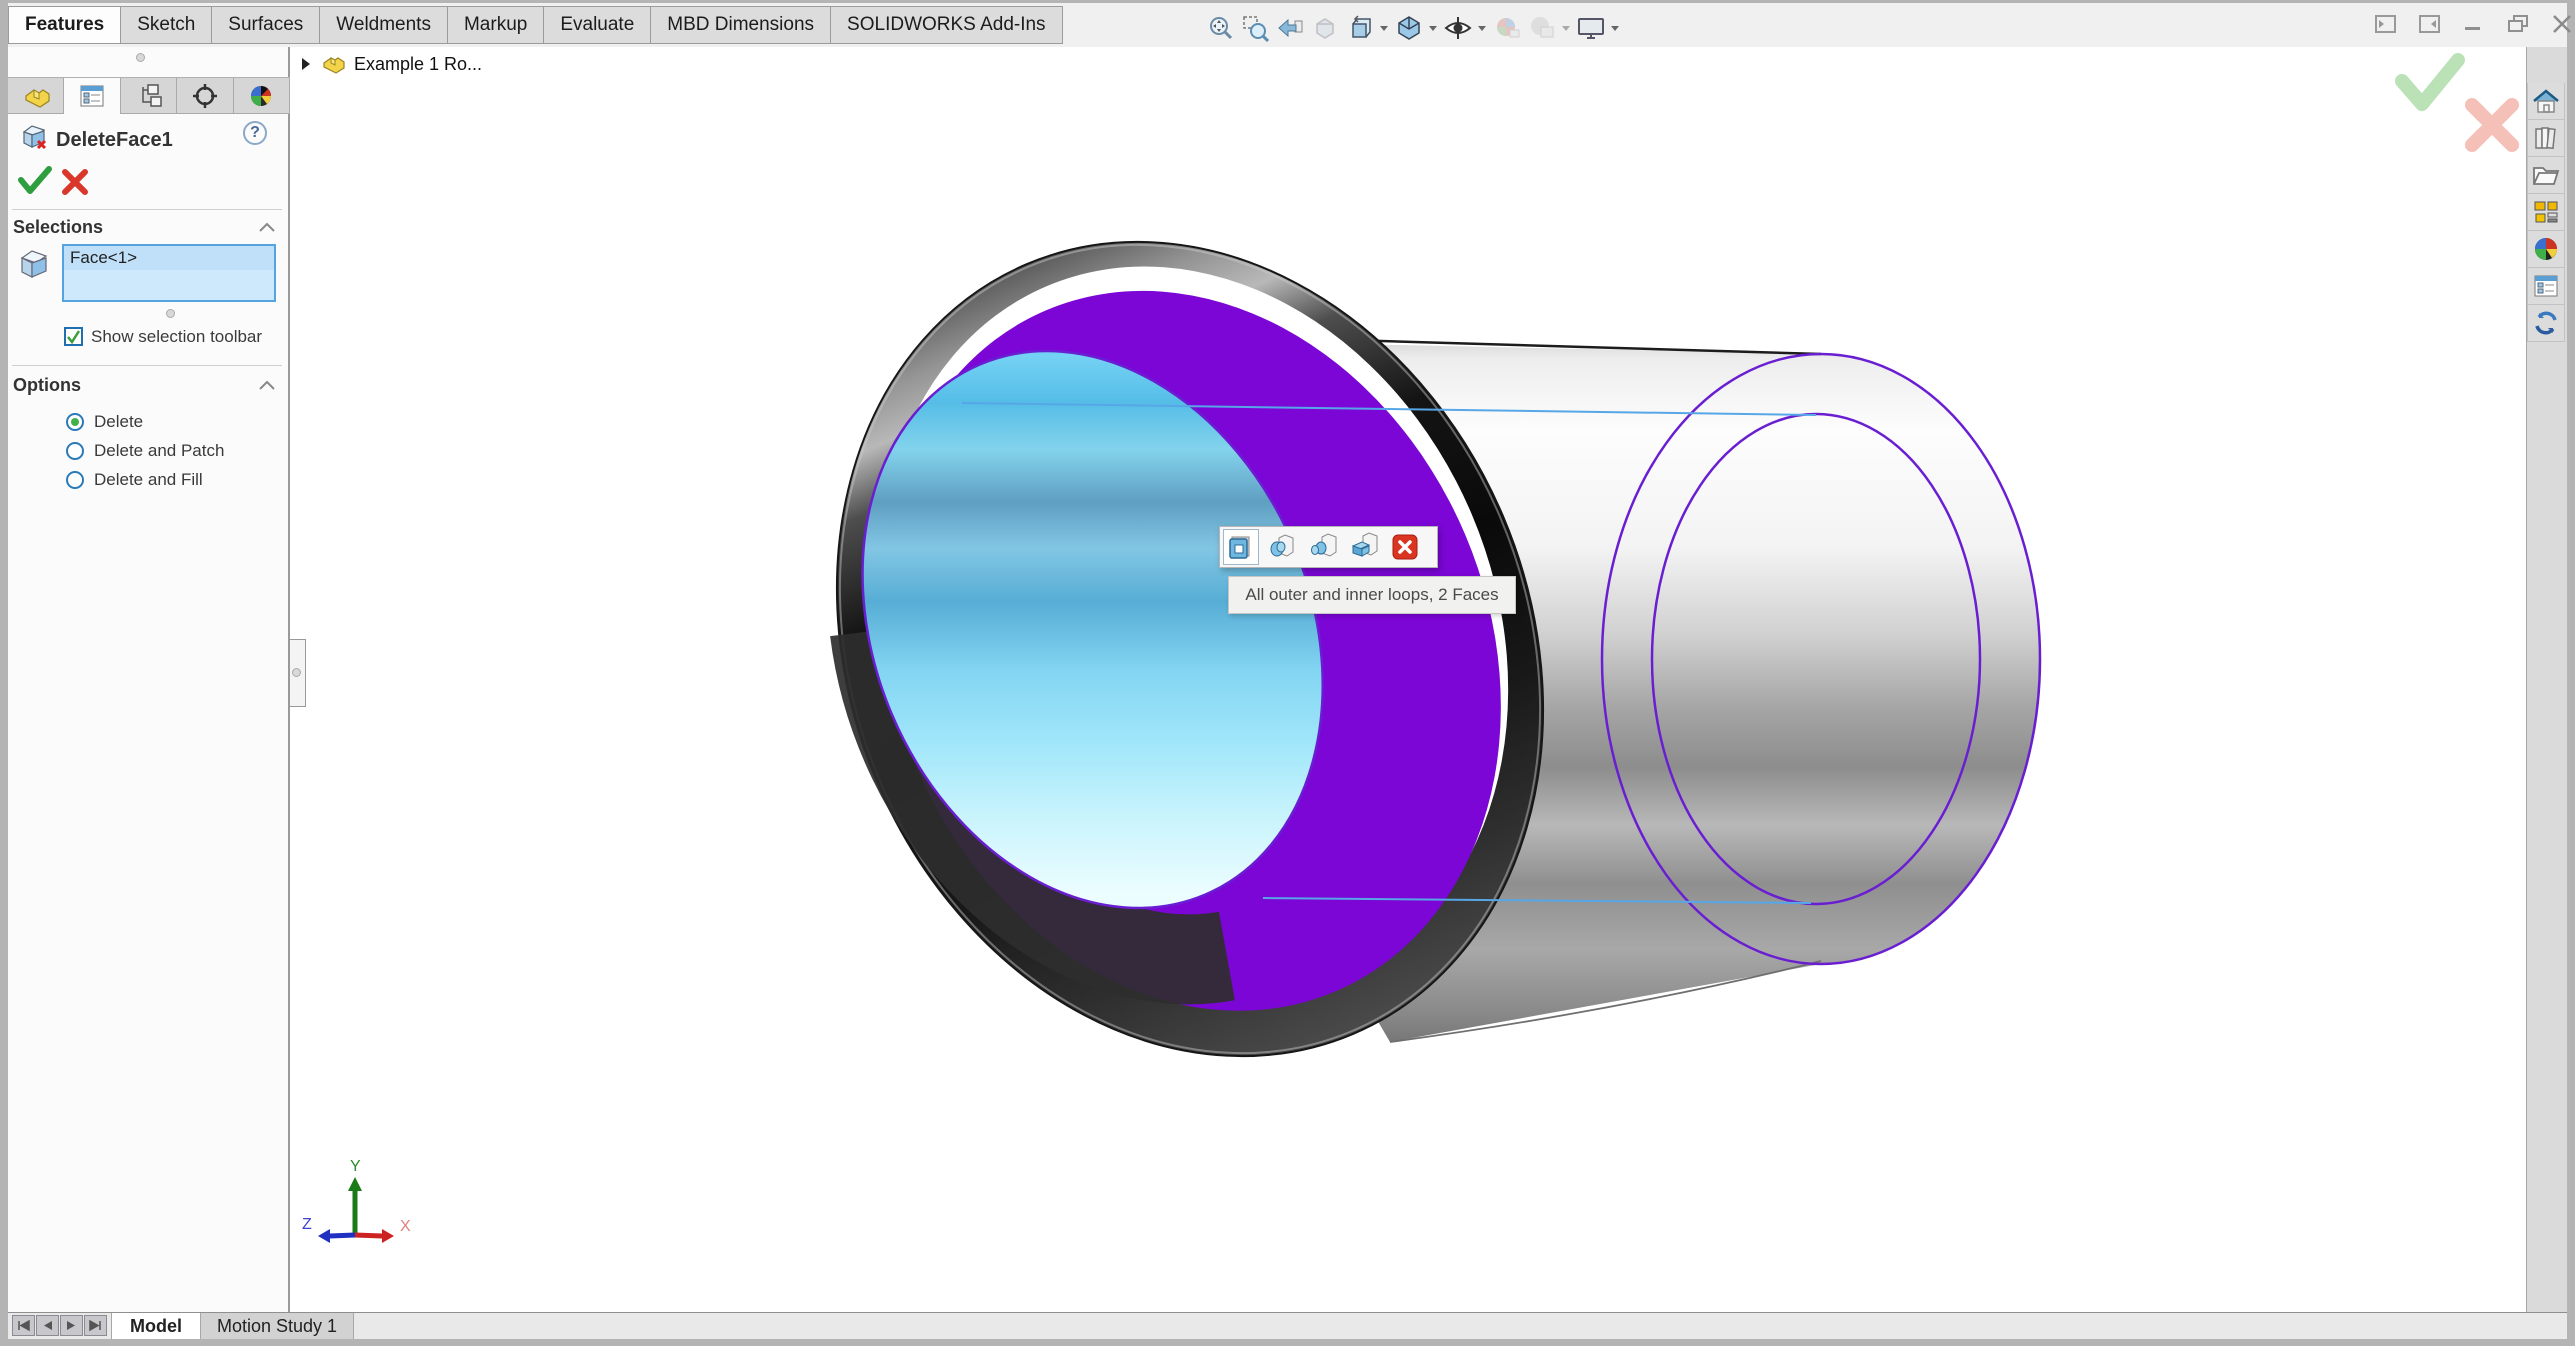 The height and width of the screenshot is (1346, 2575). Describe the element at coordinates (1566, 28) in the screenshot. I see `apply-scene-dropdown-caret` at that location.